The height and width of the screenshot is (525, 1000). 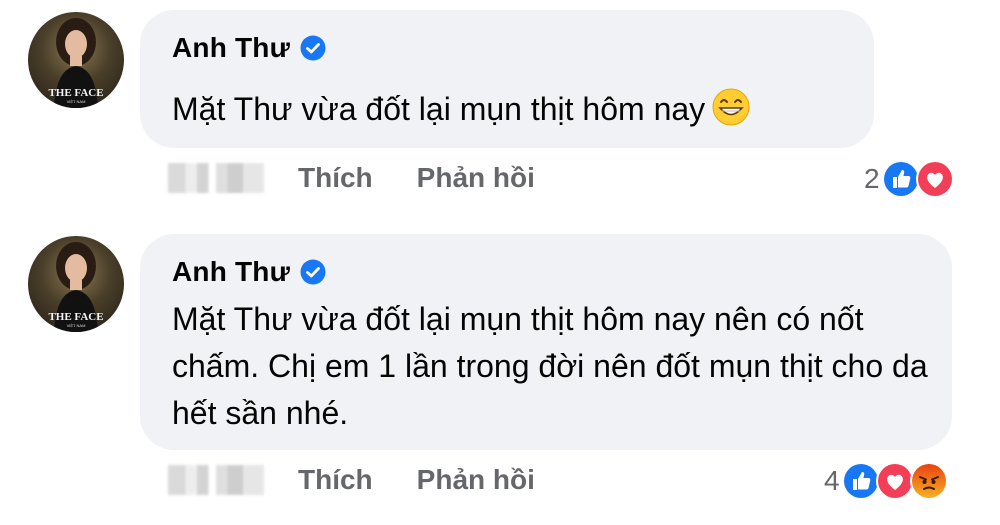 What do you see at coordinates (832, 480) in the screenshot?
I see `reaction-count: 4` at bounding box center [832, 480].